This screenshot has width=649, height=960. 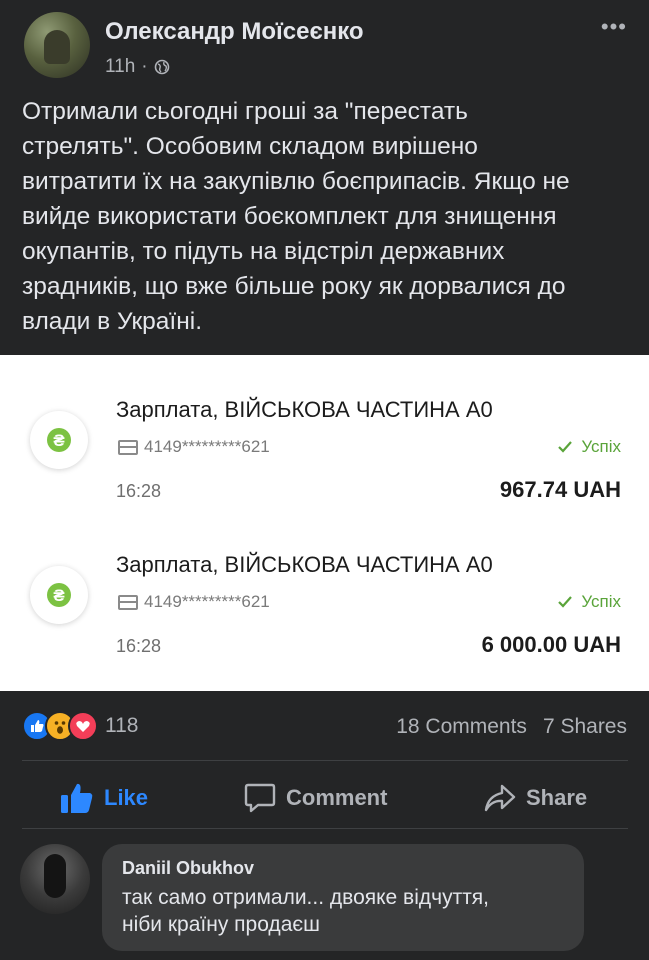 I want to click on author-name: Олександр Моїсеєнко, so click(x=234, y=32).